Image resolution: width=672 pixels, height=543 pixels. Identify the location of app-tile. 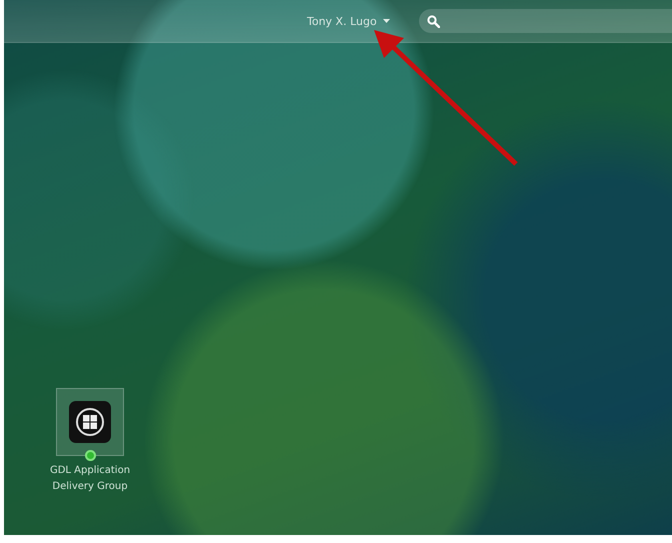
(90, 422).